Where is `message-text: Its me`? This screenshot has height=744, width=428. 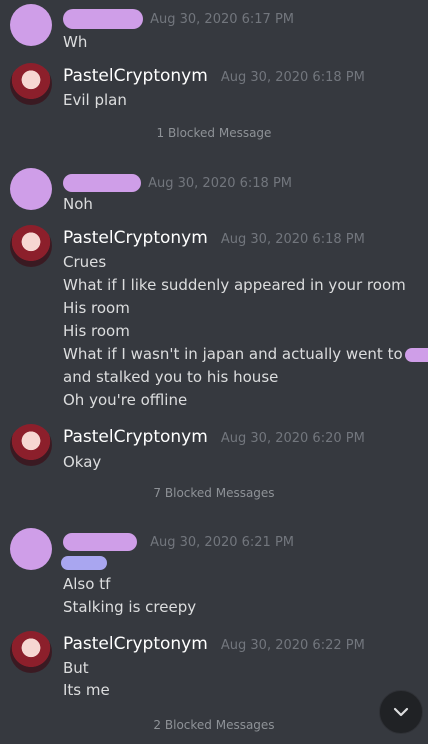
message-text: Its me is located at coordinates (86, 690).